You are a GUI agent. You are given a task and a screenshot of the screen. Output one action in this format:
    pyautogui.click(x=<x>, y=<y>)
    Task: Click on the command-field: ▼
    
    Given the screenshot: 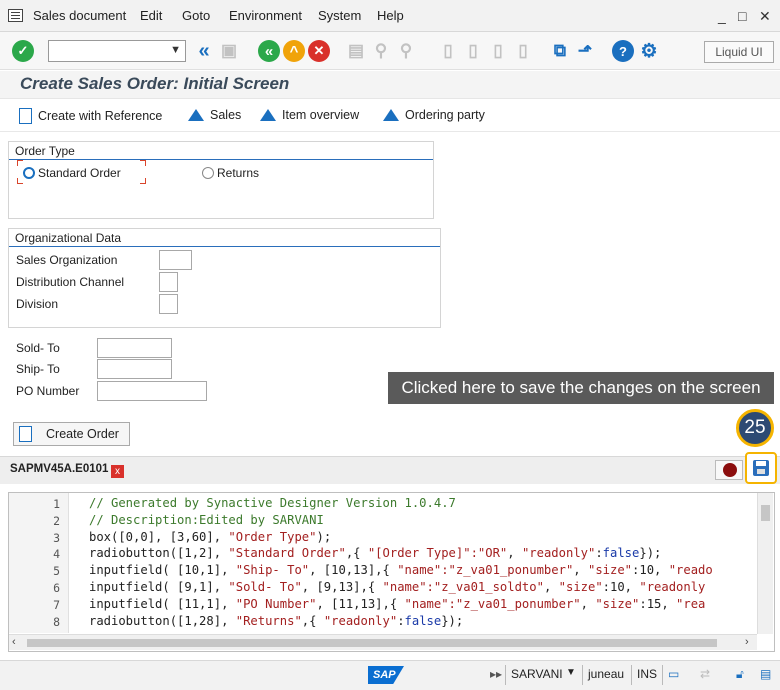 What is the action you would take?
    pyautogui.click(x=117, y=51)
    